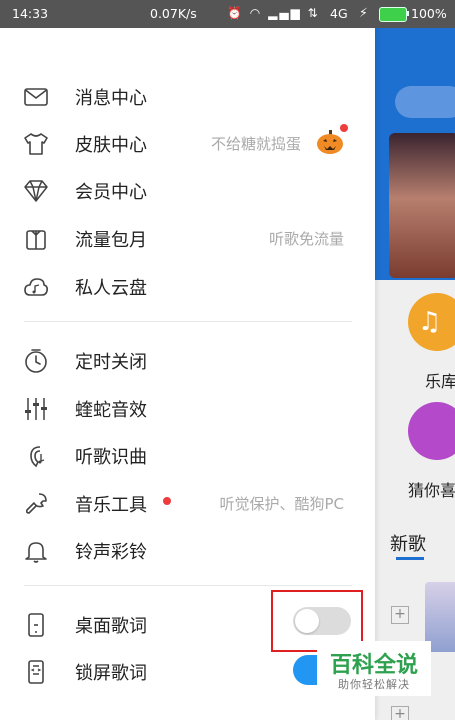  What do you see at coordinates (408, 13) in the screenshot?
I see `battery-tip` at bounding box center [408, 13].